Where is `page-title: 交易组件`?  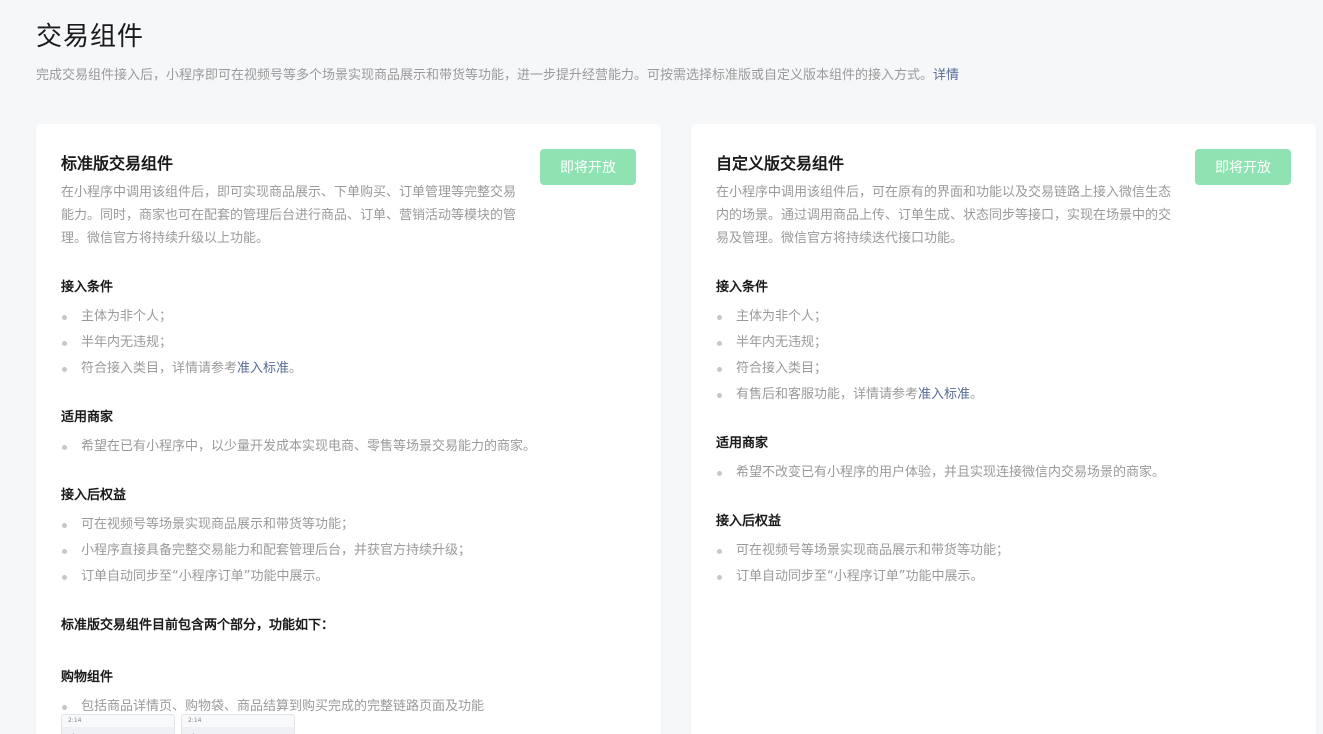
page-title: 交易组件 is located at coordinates (90, 37).